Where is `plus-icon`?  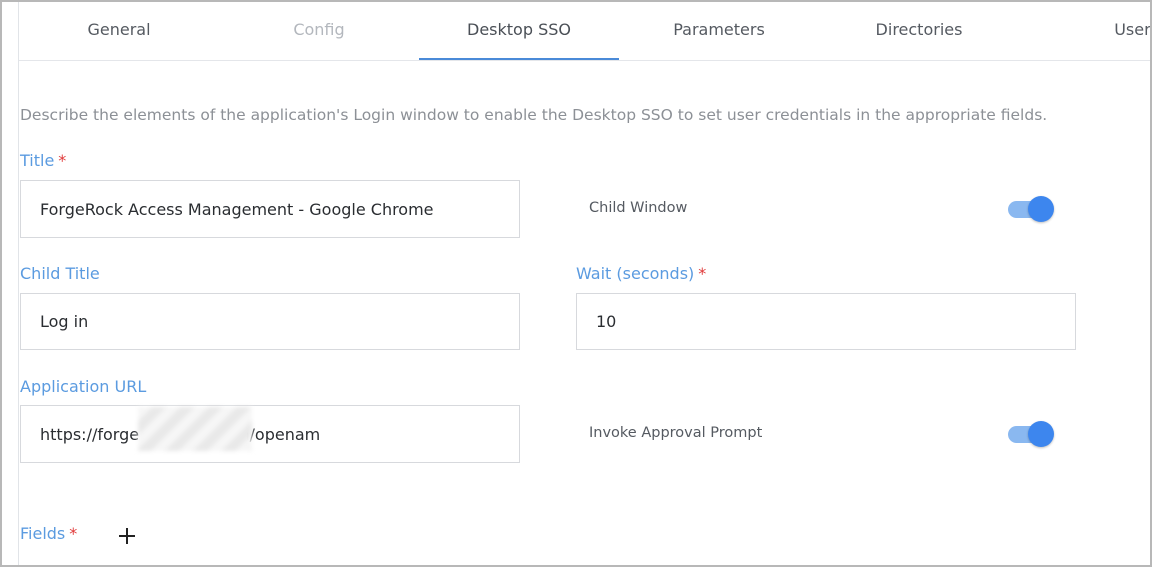 plus-icon is located at coordinates (127, 536).